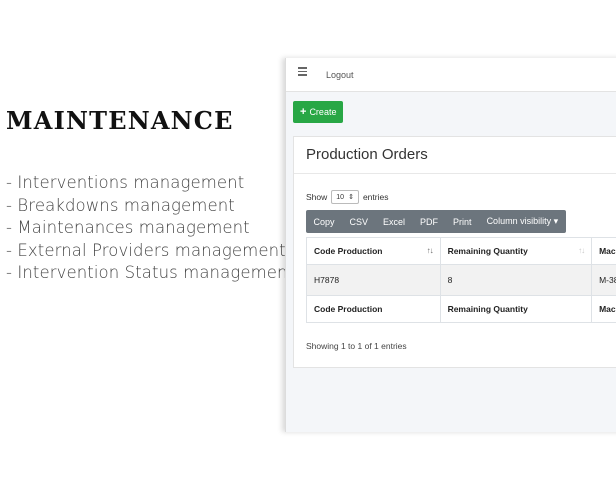 The image size is (616, 500). I want to click on hamburger-icon, so click(302, 72).